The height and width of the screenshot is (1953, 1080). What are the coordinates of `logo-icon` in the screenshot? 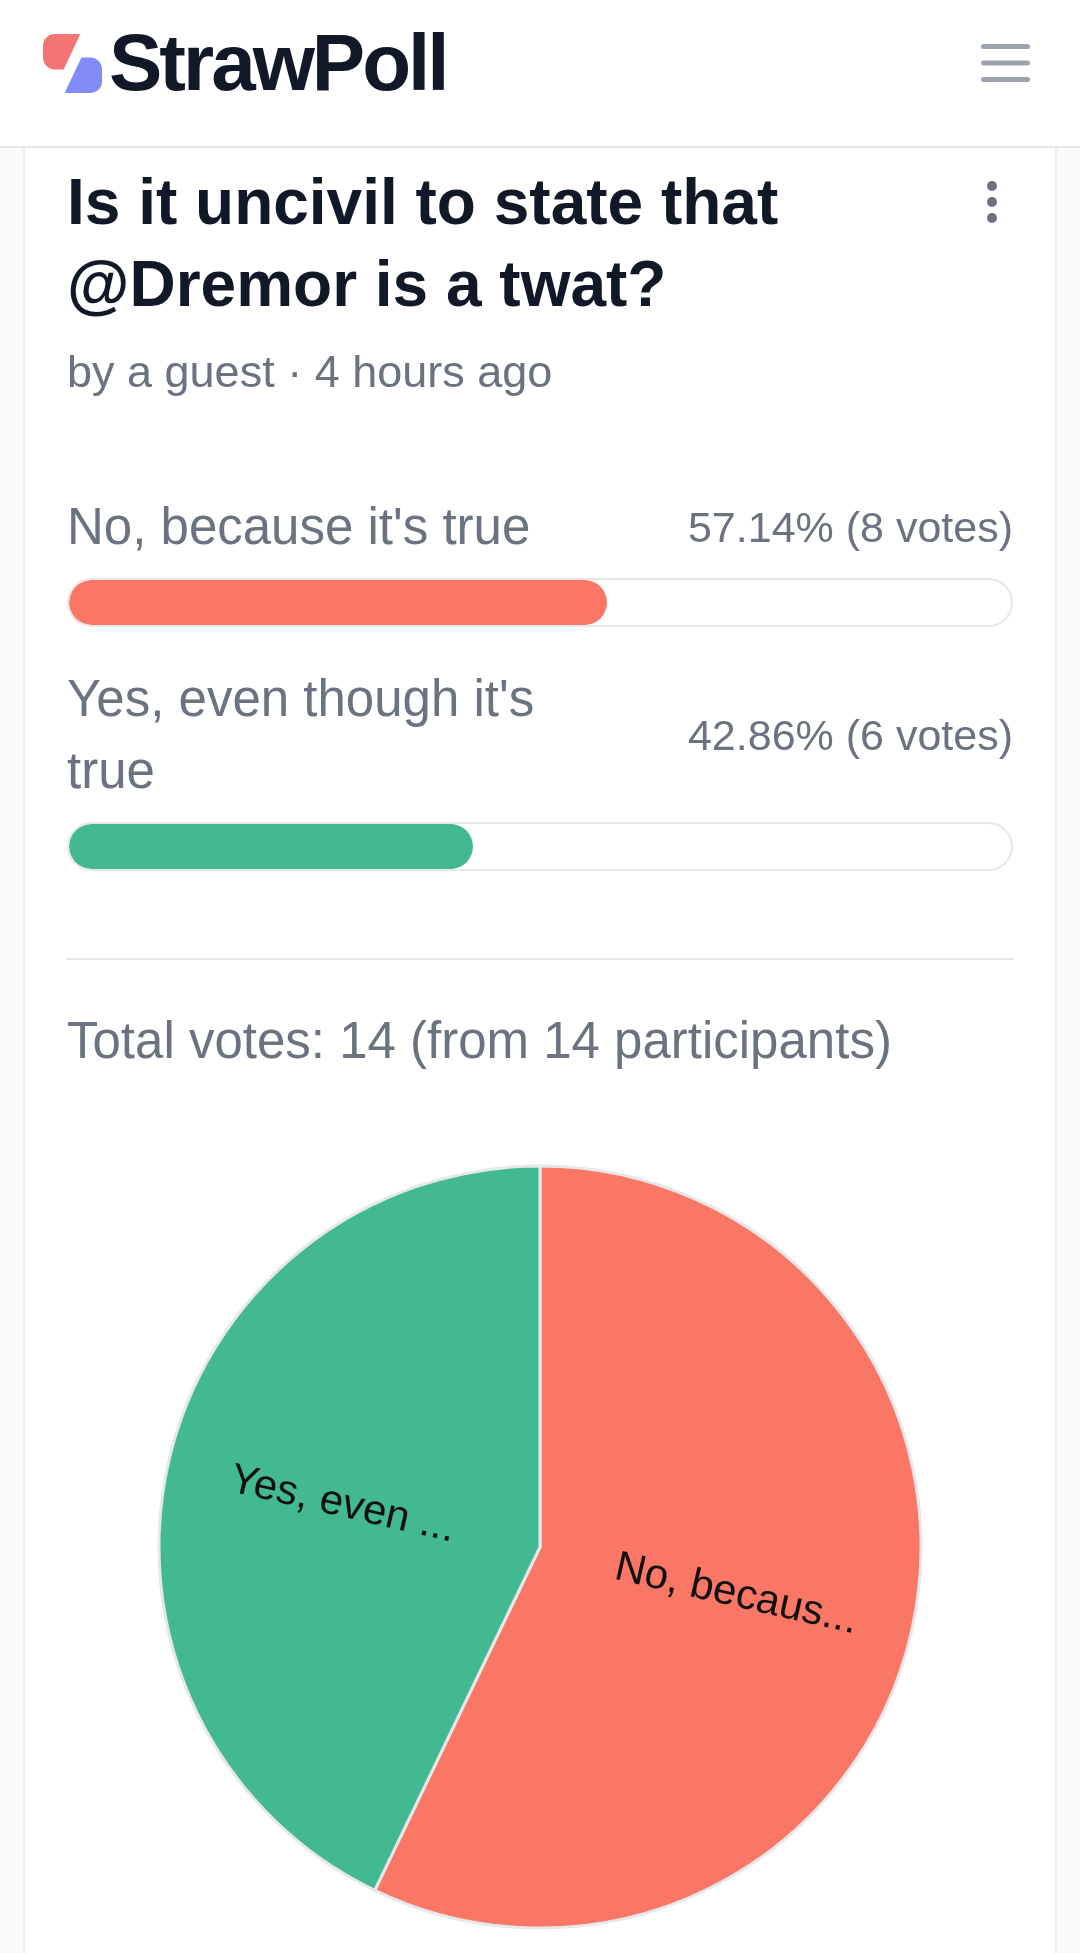 It's located at (72, 63).